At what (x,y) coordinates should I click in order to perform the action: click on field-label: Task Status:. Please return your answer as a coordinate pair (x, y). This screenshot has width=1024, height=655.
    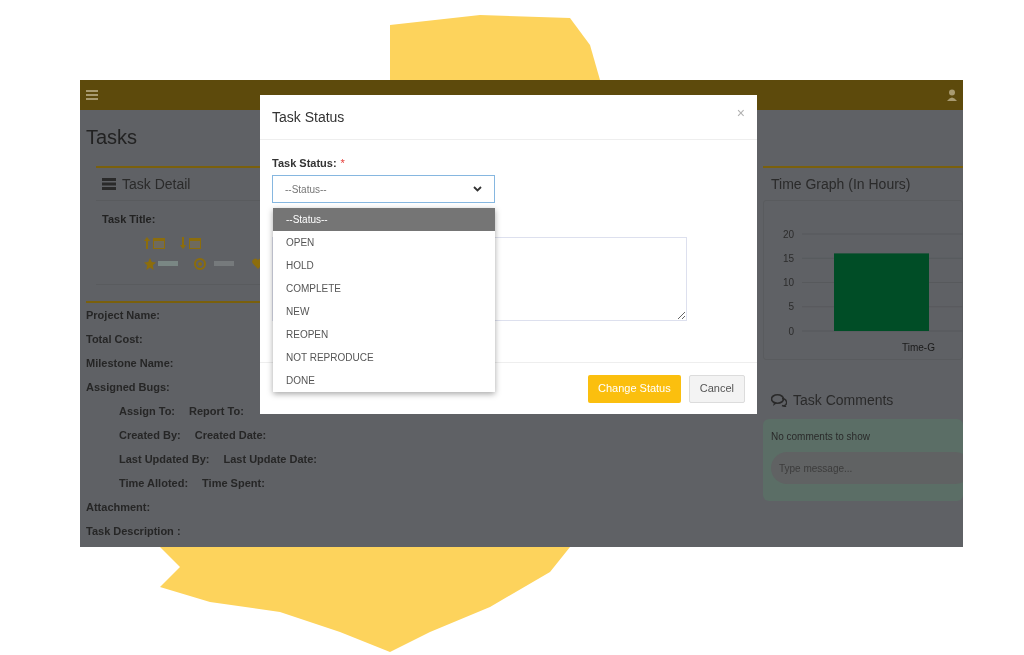
    Looking at the image, I should click on (304, 163).